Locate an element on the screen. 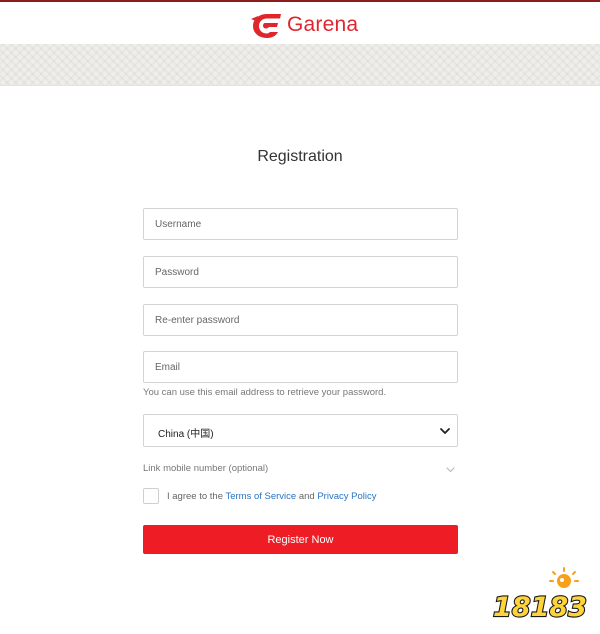  terms-of-service-link: Terms of Service is located at coordinates (260, 496).